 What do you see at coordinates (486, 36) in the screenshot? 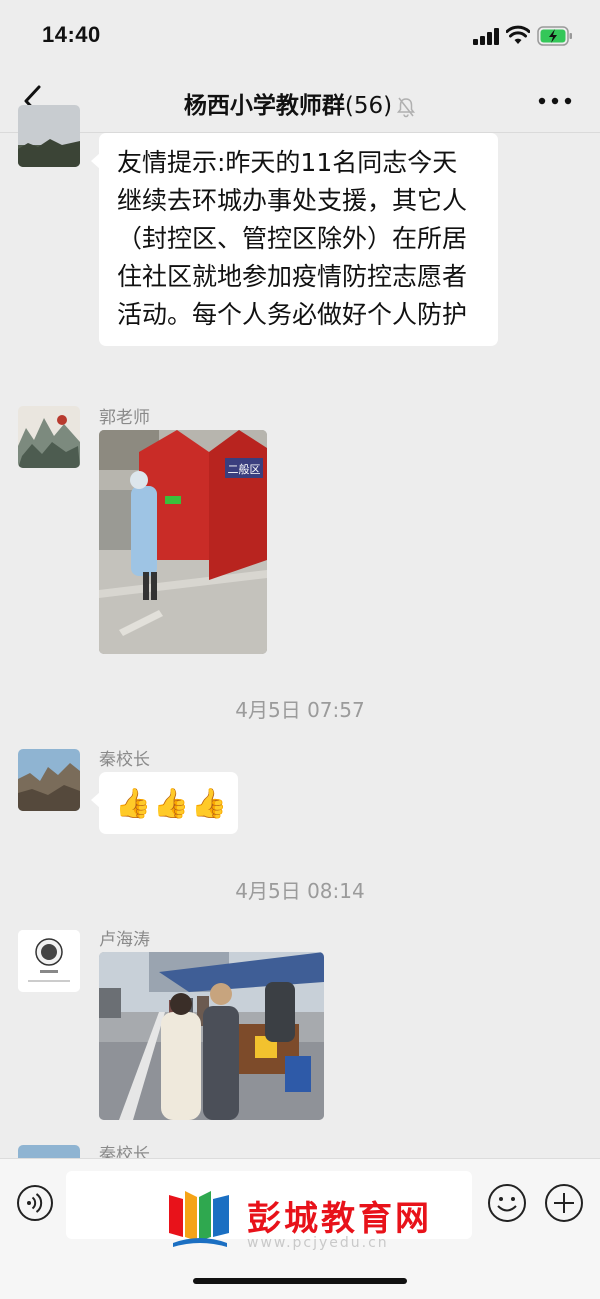
I see `cellular-signal-icon` at bounding box center [486, 36].